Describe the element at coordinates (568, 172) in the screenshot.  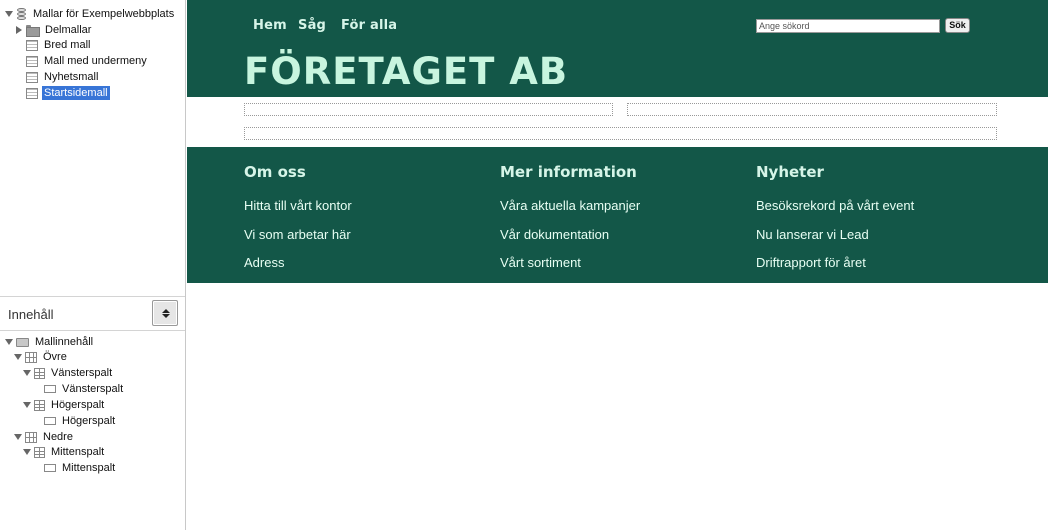
I see `footer-heading-mer-information: Mer information` at that location.